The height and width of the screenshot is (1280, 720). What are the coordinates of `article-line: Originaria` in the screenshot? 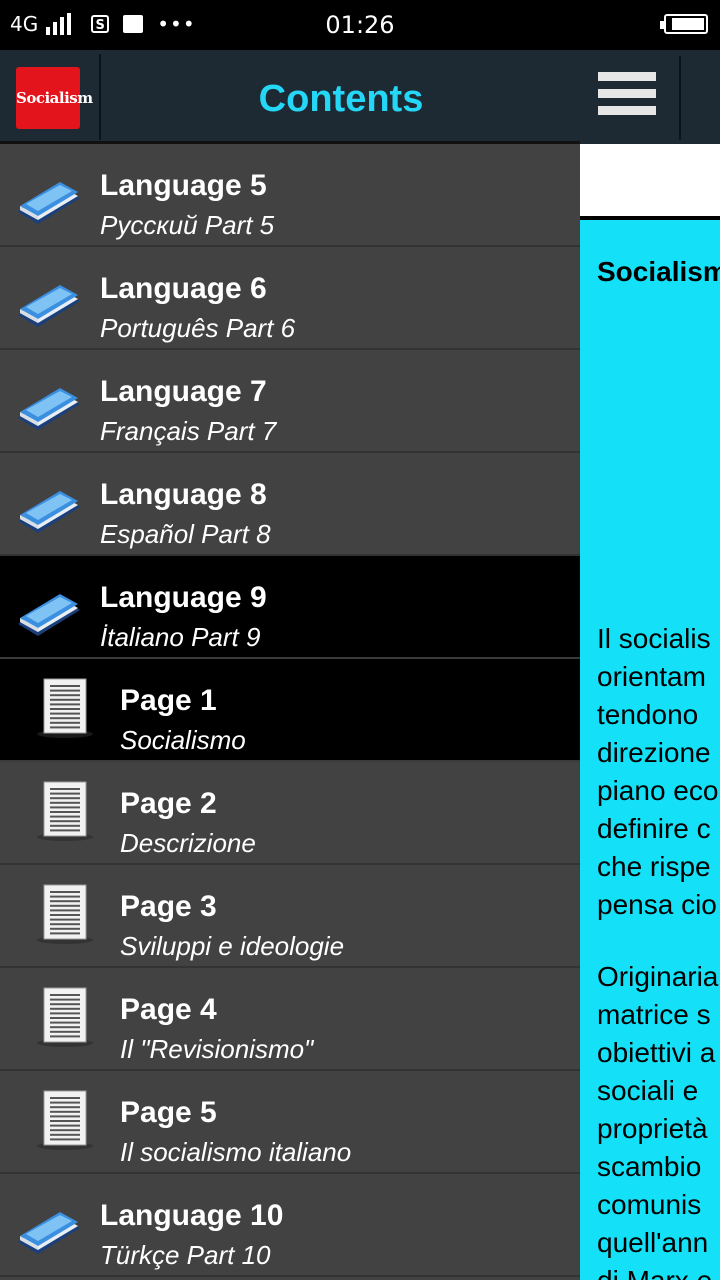 It's located at (658, 976).